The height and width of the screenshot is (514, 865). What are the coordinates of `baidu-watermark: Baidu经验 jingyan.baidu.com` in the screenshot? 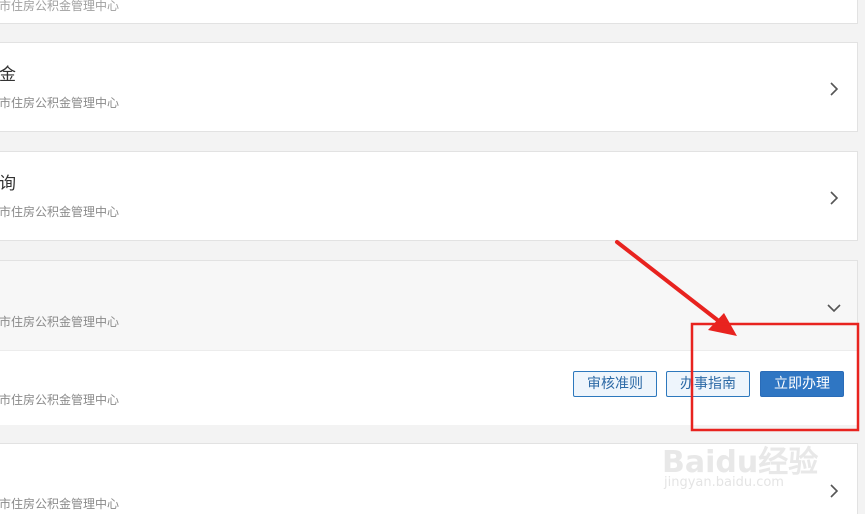 It's located at (752, 464).